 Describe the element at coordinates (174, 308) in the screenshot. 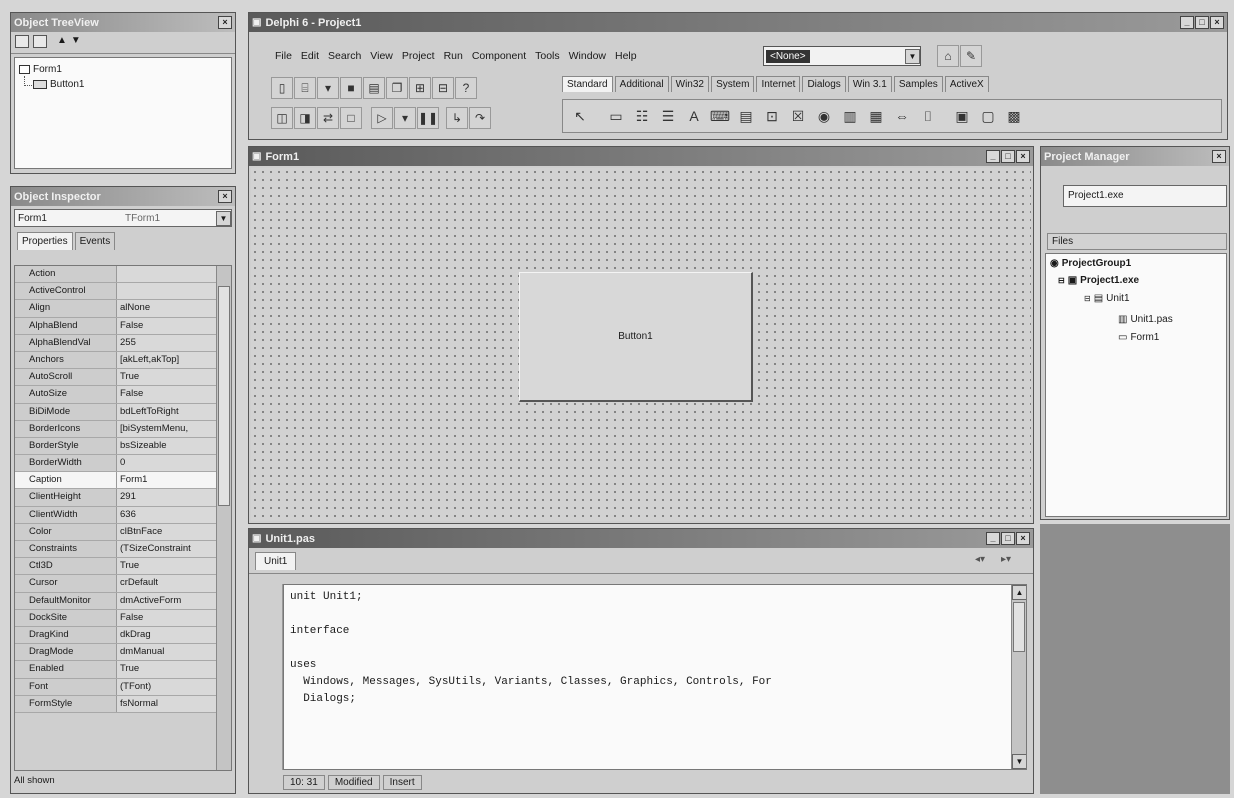

I see `property-value: alNone` at that location.